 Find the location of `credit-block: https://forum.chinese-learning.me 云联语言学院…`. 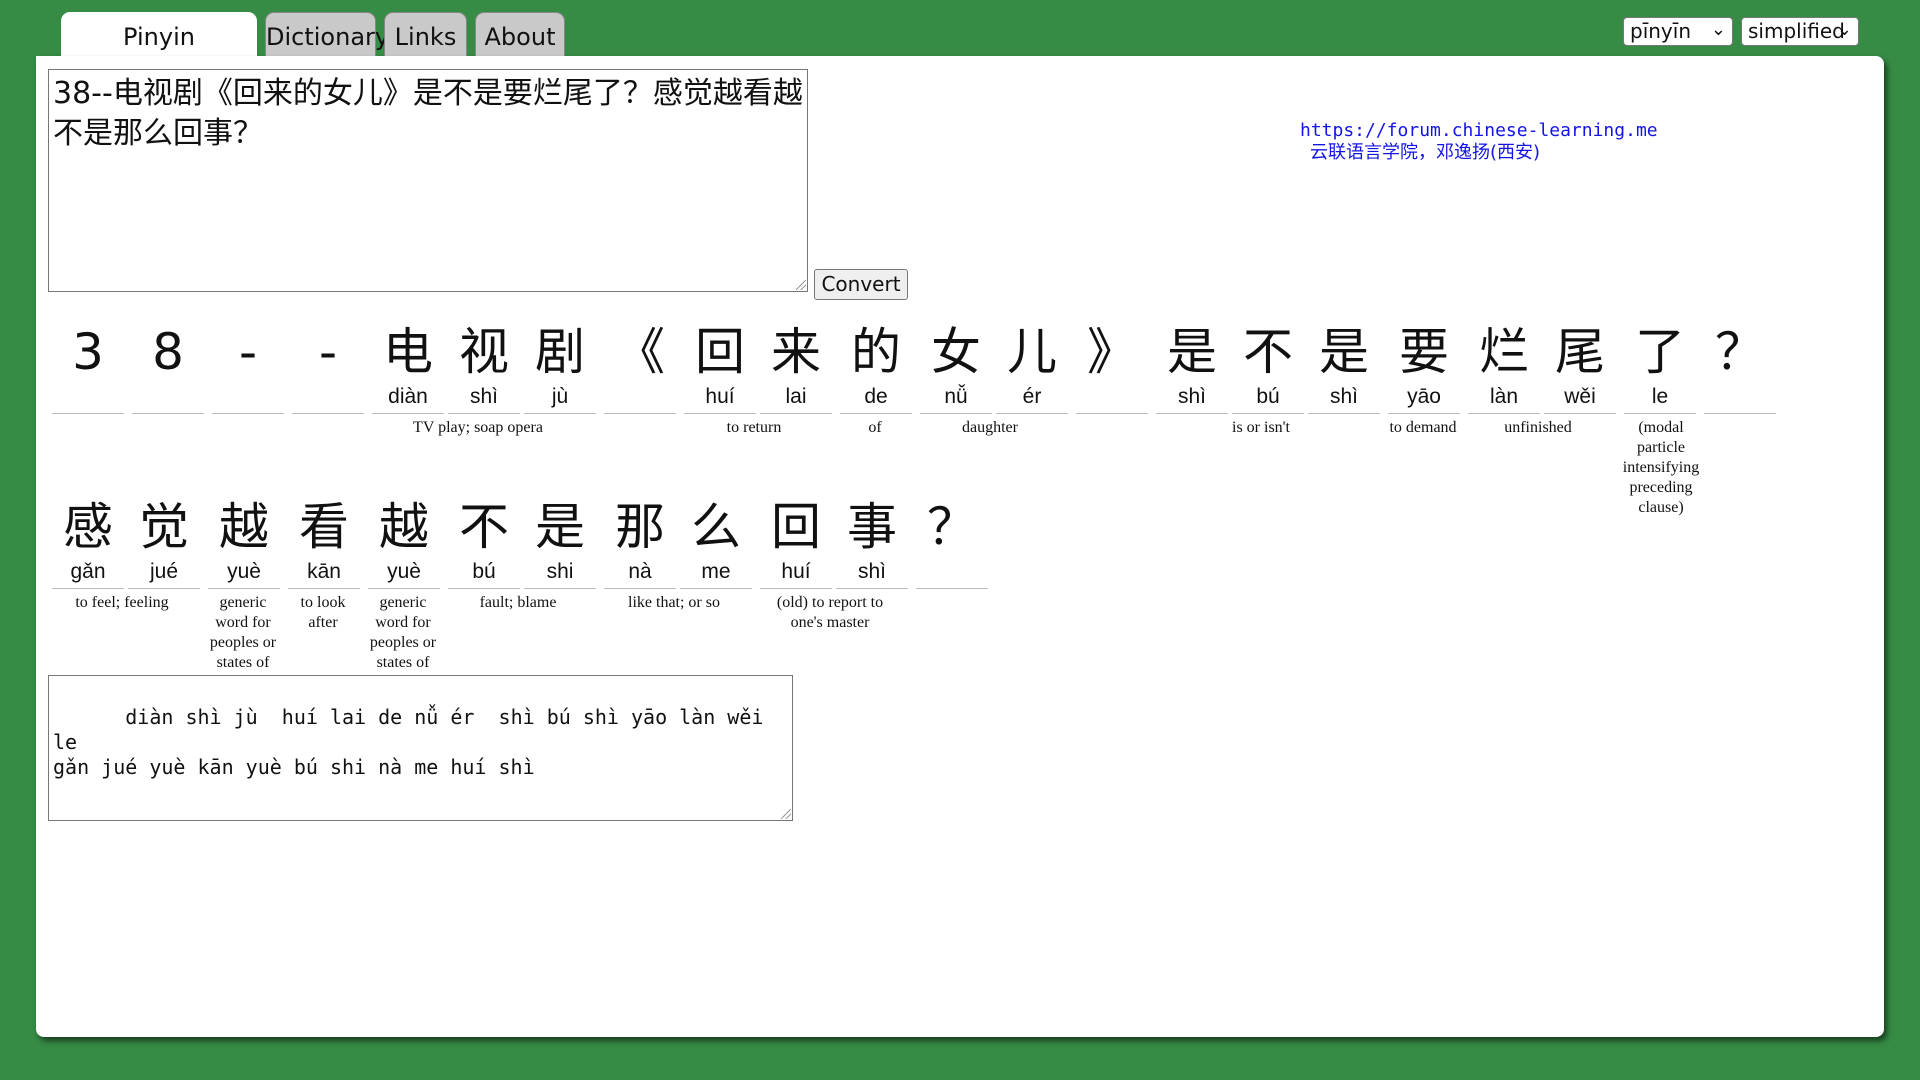

credit-block: https://forum.chinese-learning.me 云联语言学院… is located at coordinates (1479, 142).